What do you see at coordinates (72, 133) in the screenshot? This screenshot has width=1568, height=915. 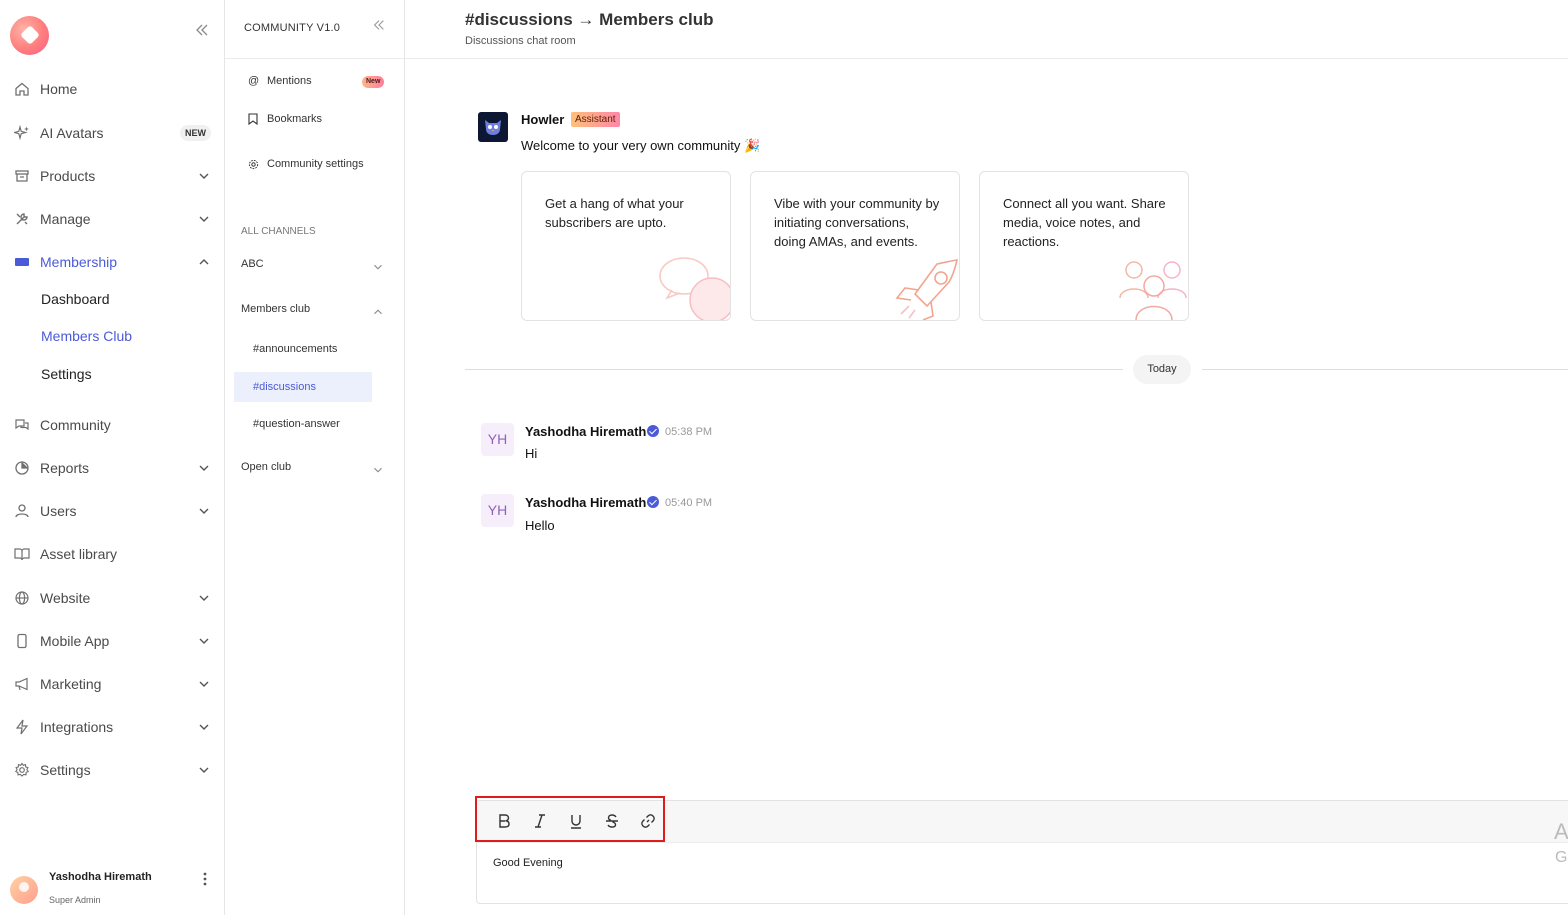 I see `sidebar-item-label: AI Avatars` at bounding box center [72, 133].